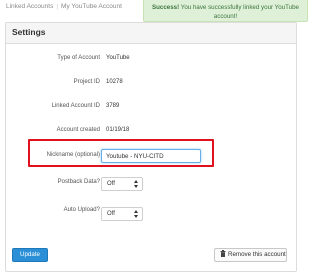  Describe the element at coordinates (78, 58) in the screenshot. I see `type-of-account-label: Type of Account` at that location.